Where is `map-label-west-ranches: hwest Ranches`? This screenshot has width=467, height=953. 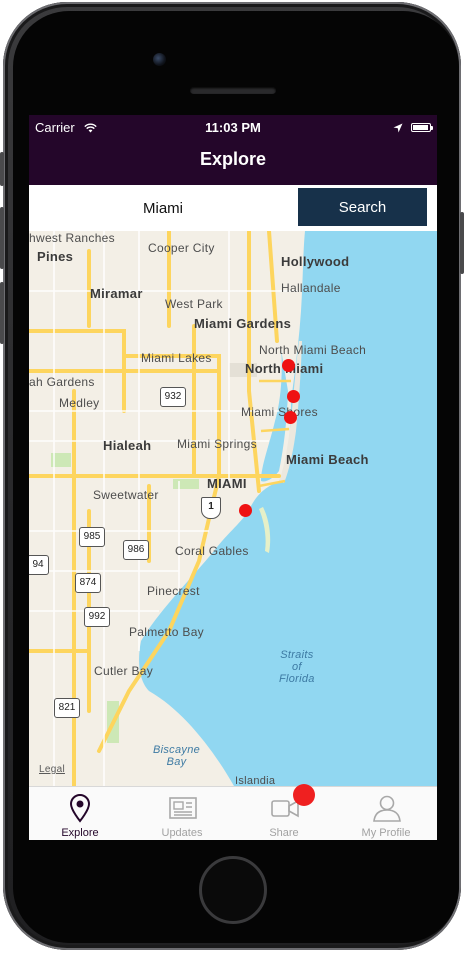
map-label-west-ranches: hwest Ranches is located at coordinates (72, 238).